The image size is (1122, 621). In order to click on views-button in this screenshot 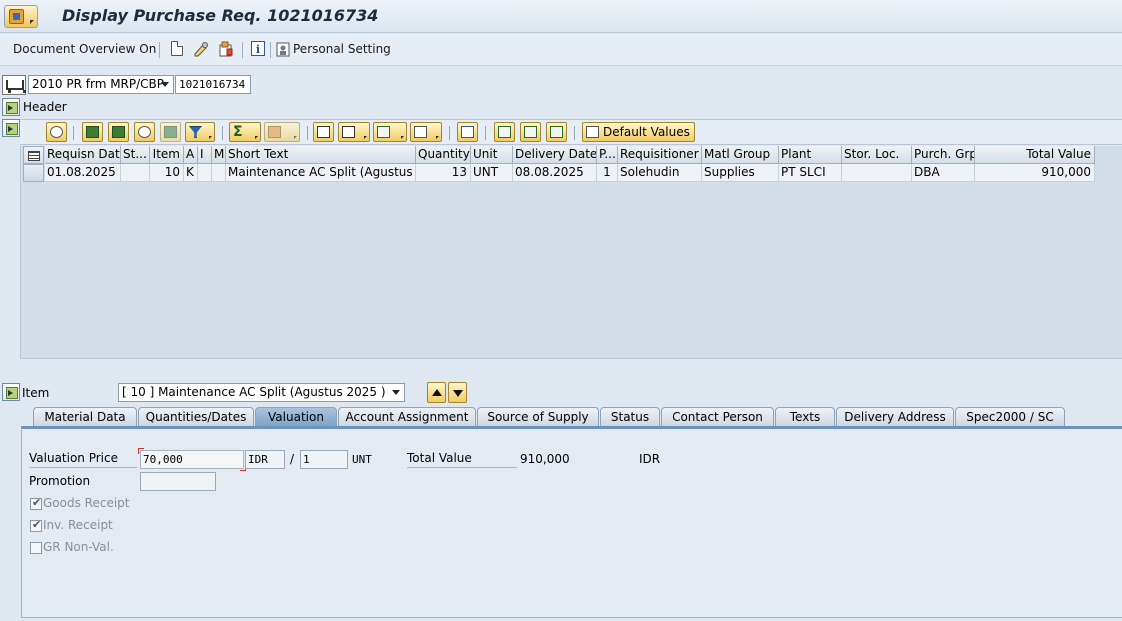, I will do `click(354, 132)`.